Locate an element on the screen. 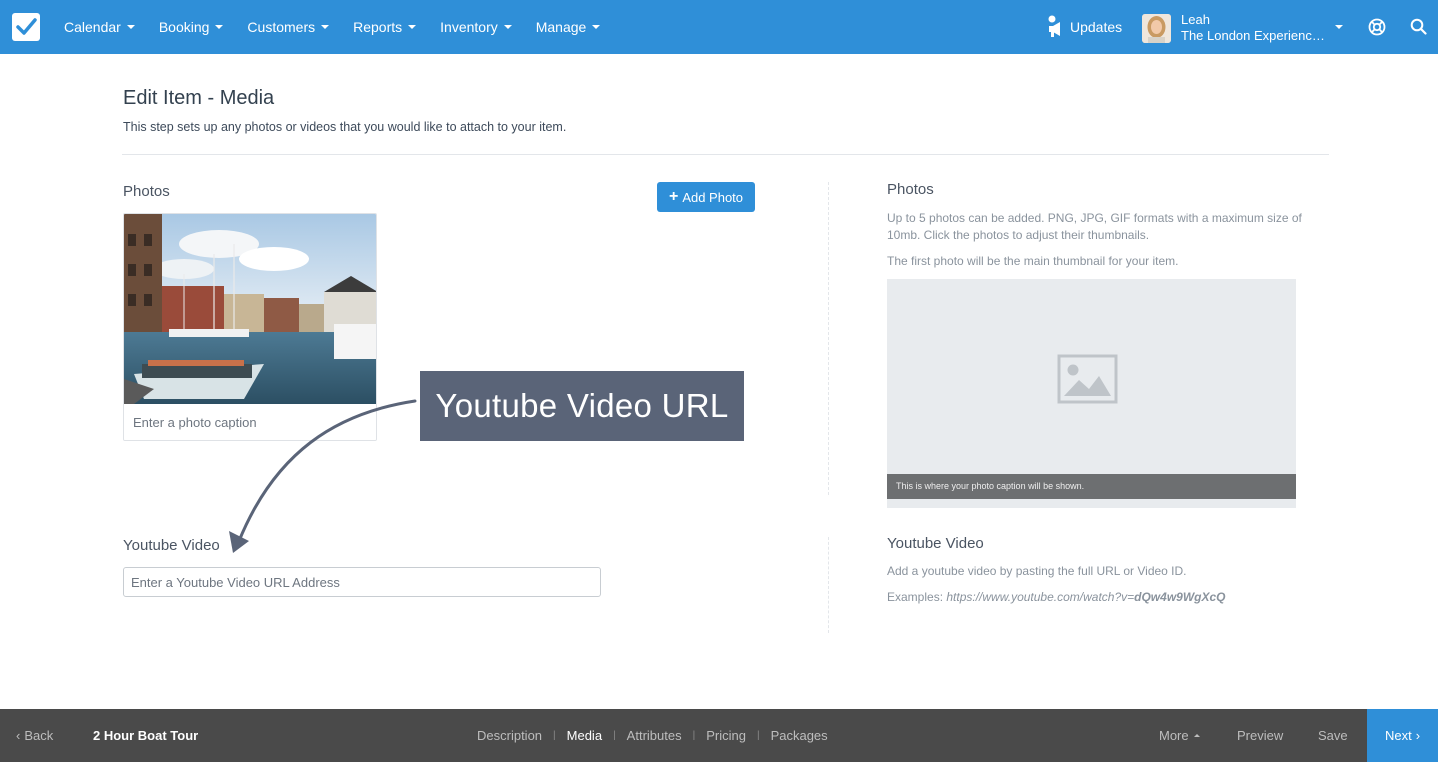 The width and height of the screenshot is (1438, 762). next-label: Next is located at coordinates (1398, 735).